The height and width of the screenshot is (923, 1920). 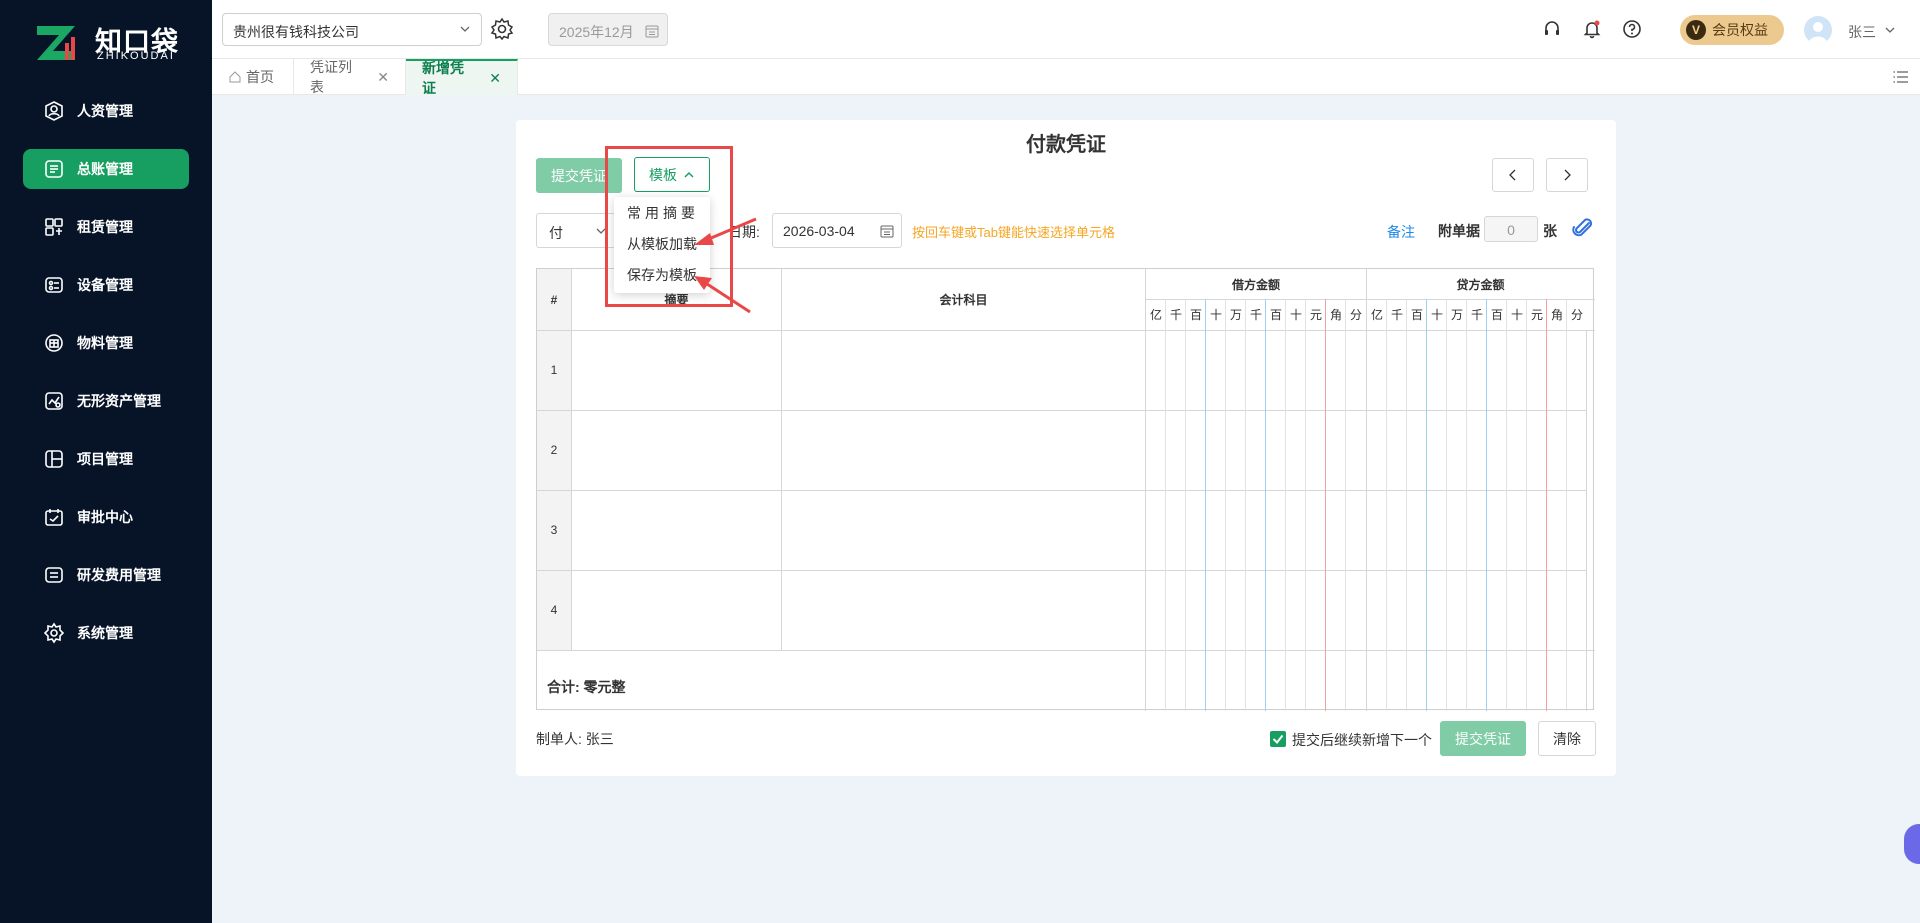 What do you see at coordinates (106, 459) in the screenshot?
I see `sidebar-item-project: 项目管理` at bounding box center [106, 459].